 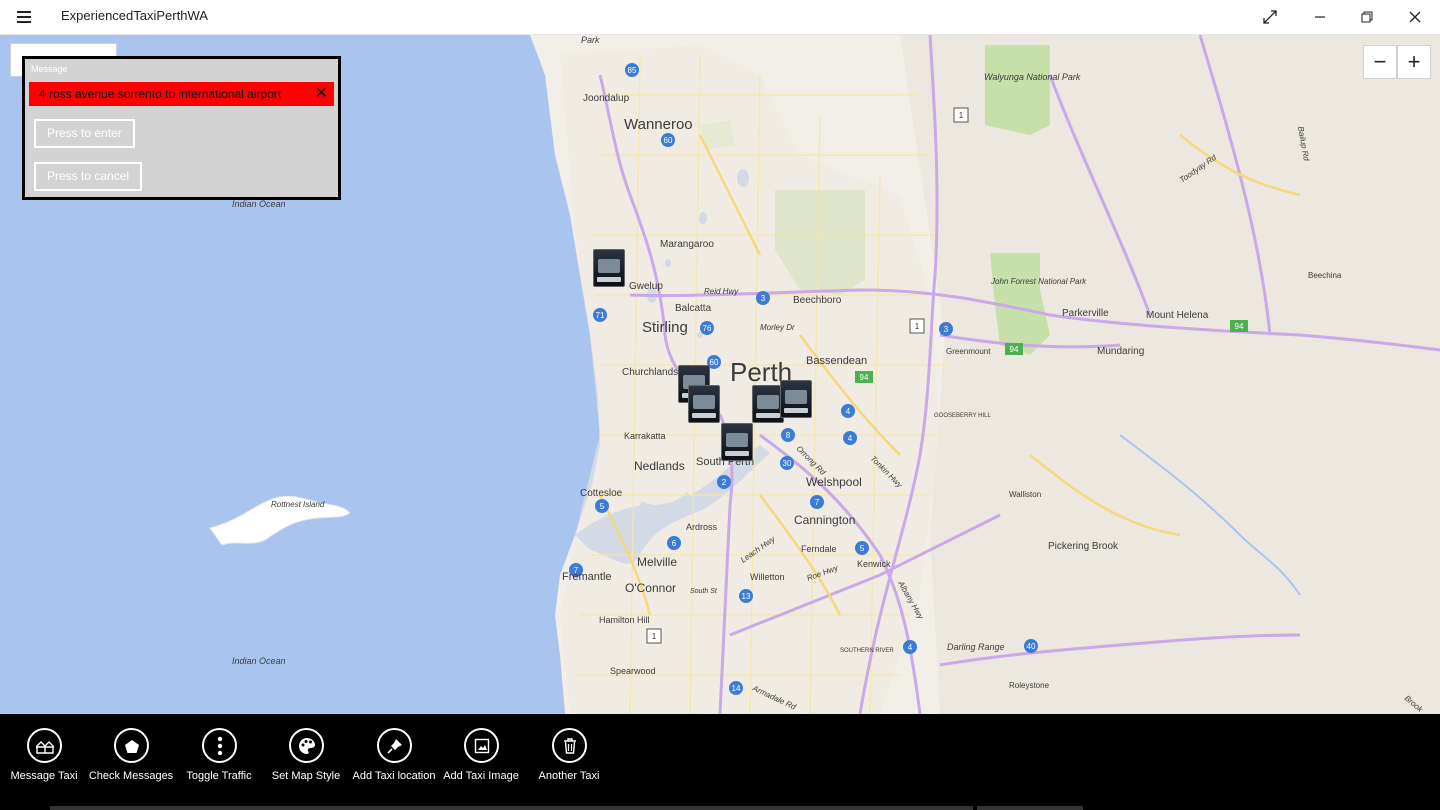 What do you see at coordinates (600, 315) in the screenshot?
I see `svg-text: 71` at bounding box center [600, 315].